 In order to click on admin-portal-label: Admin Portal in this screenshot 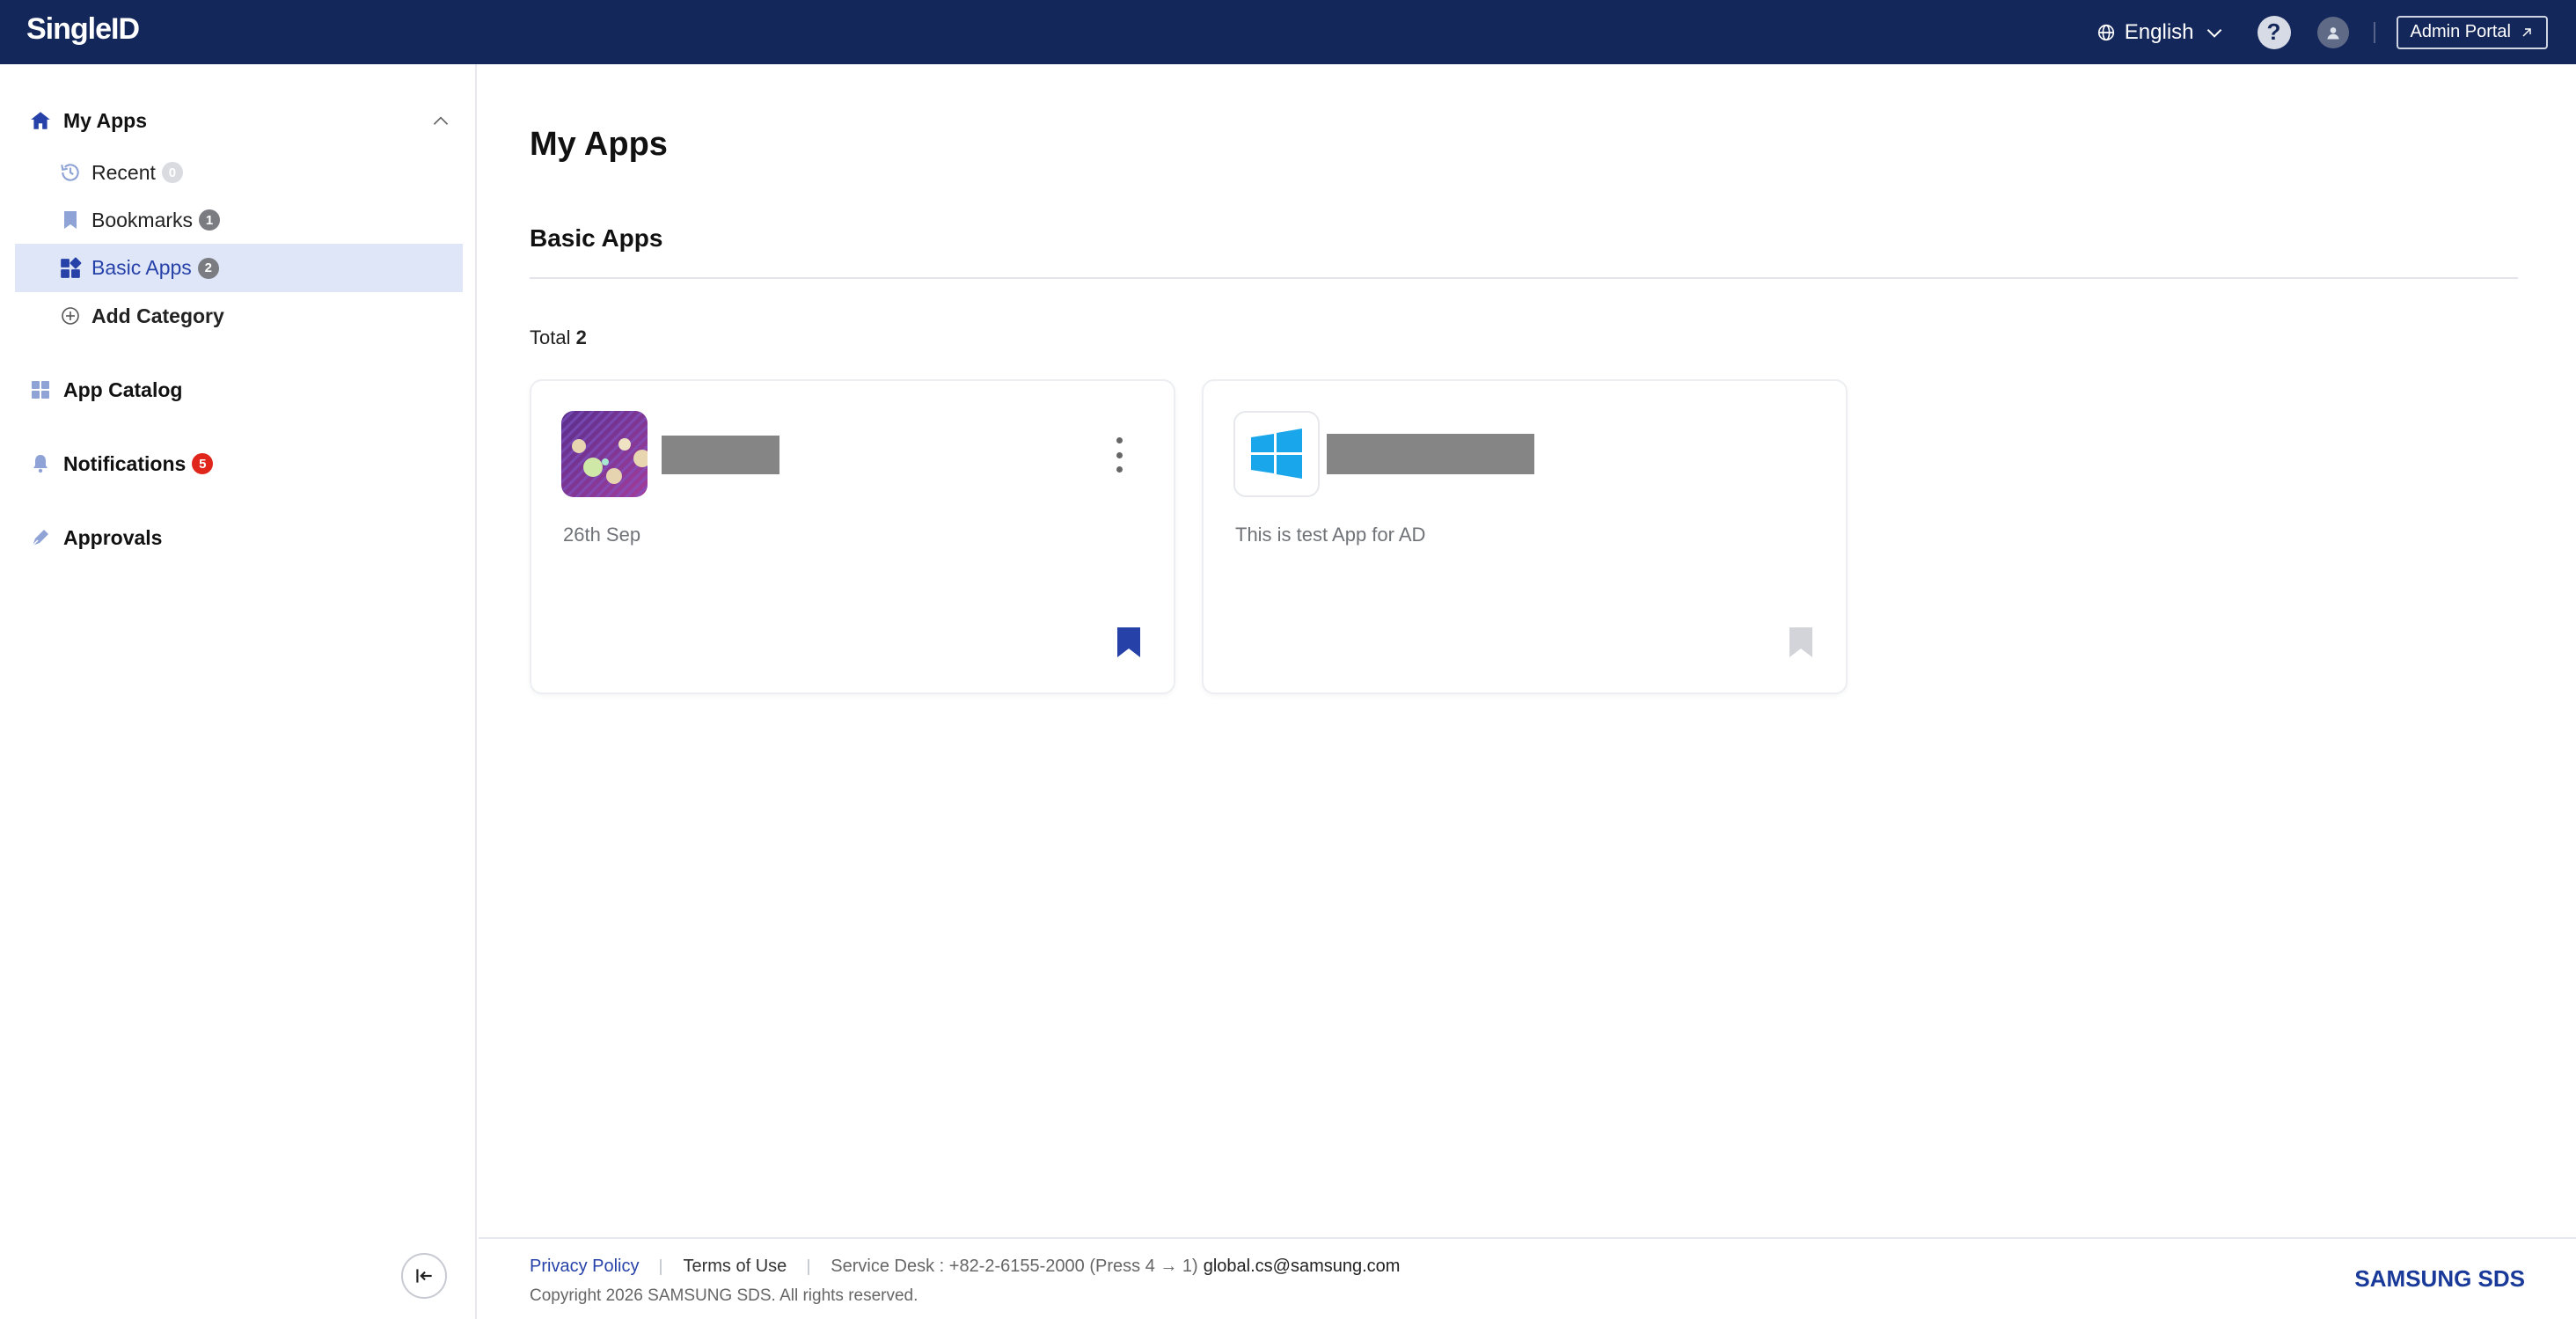, I will do `click(2461, 32)`.